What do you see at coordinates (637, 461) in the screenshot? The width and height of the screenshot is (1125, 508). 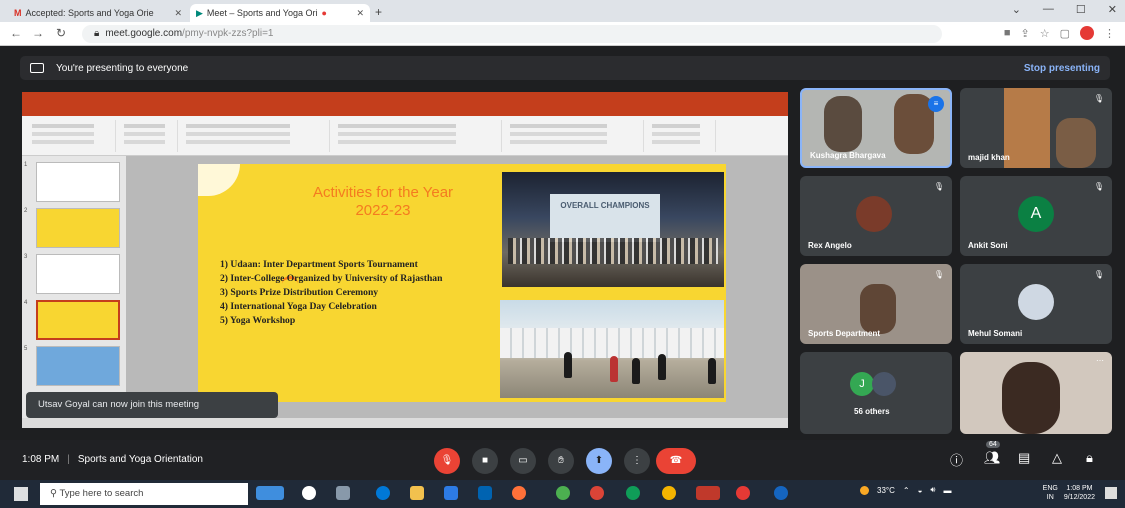 I see `more-options-button: ⋮` at bounding box center [637, 461].